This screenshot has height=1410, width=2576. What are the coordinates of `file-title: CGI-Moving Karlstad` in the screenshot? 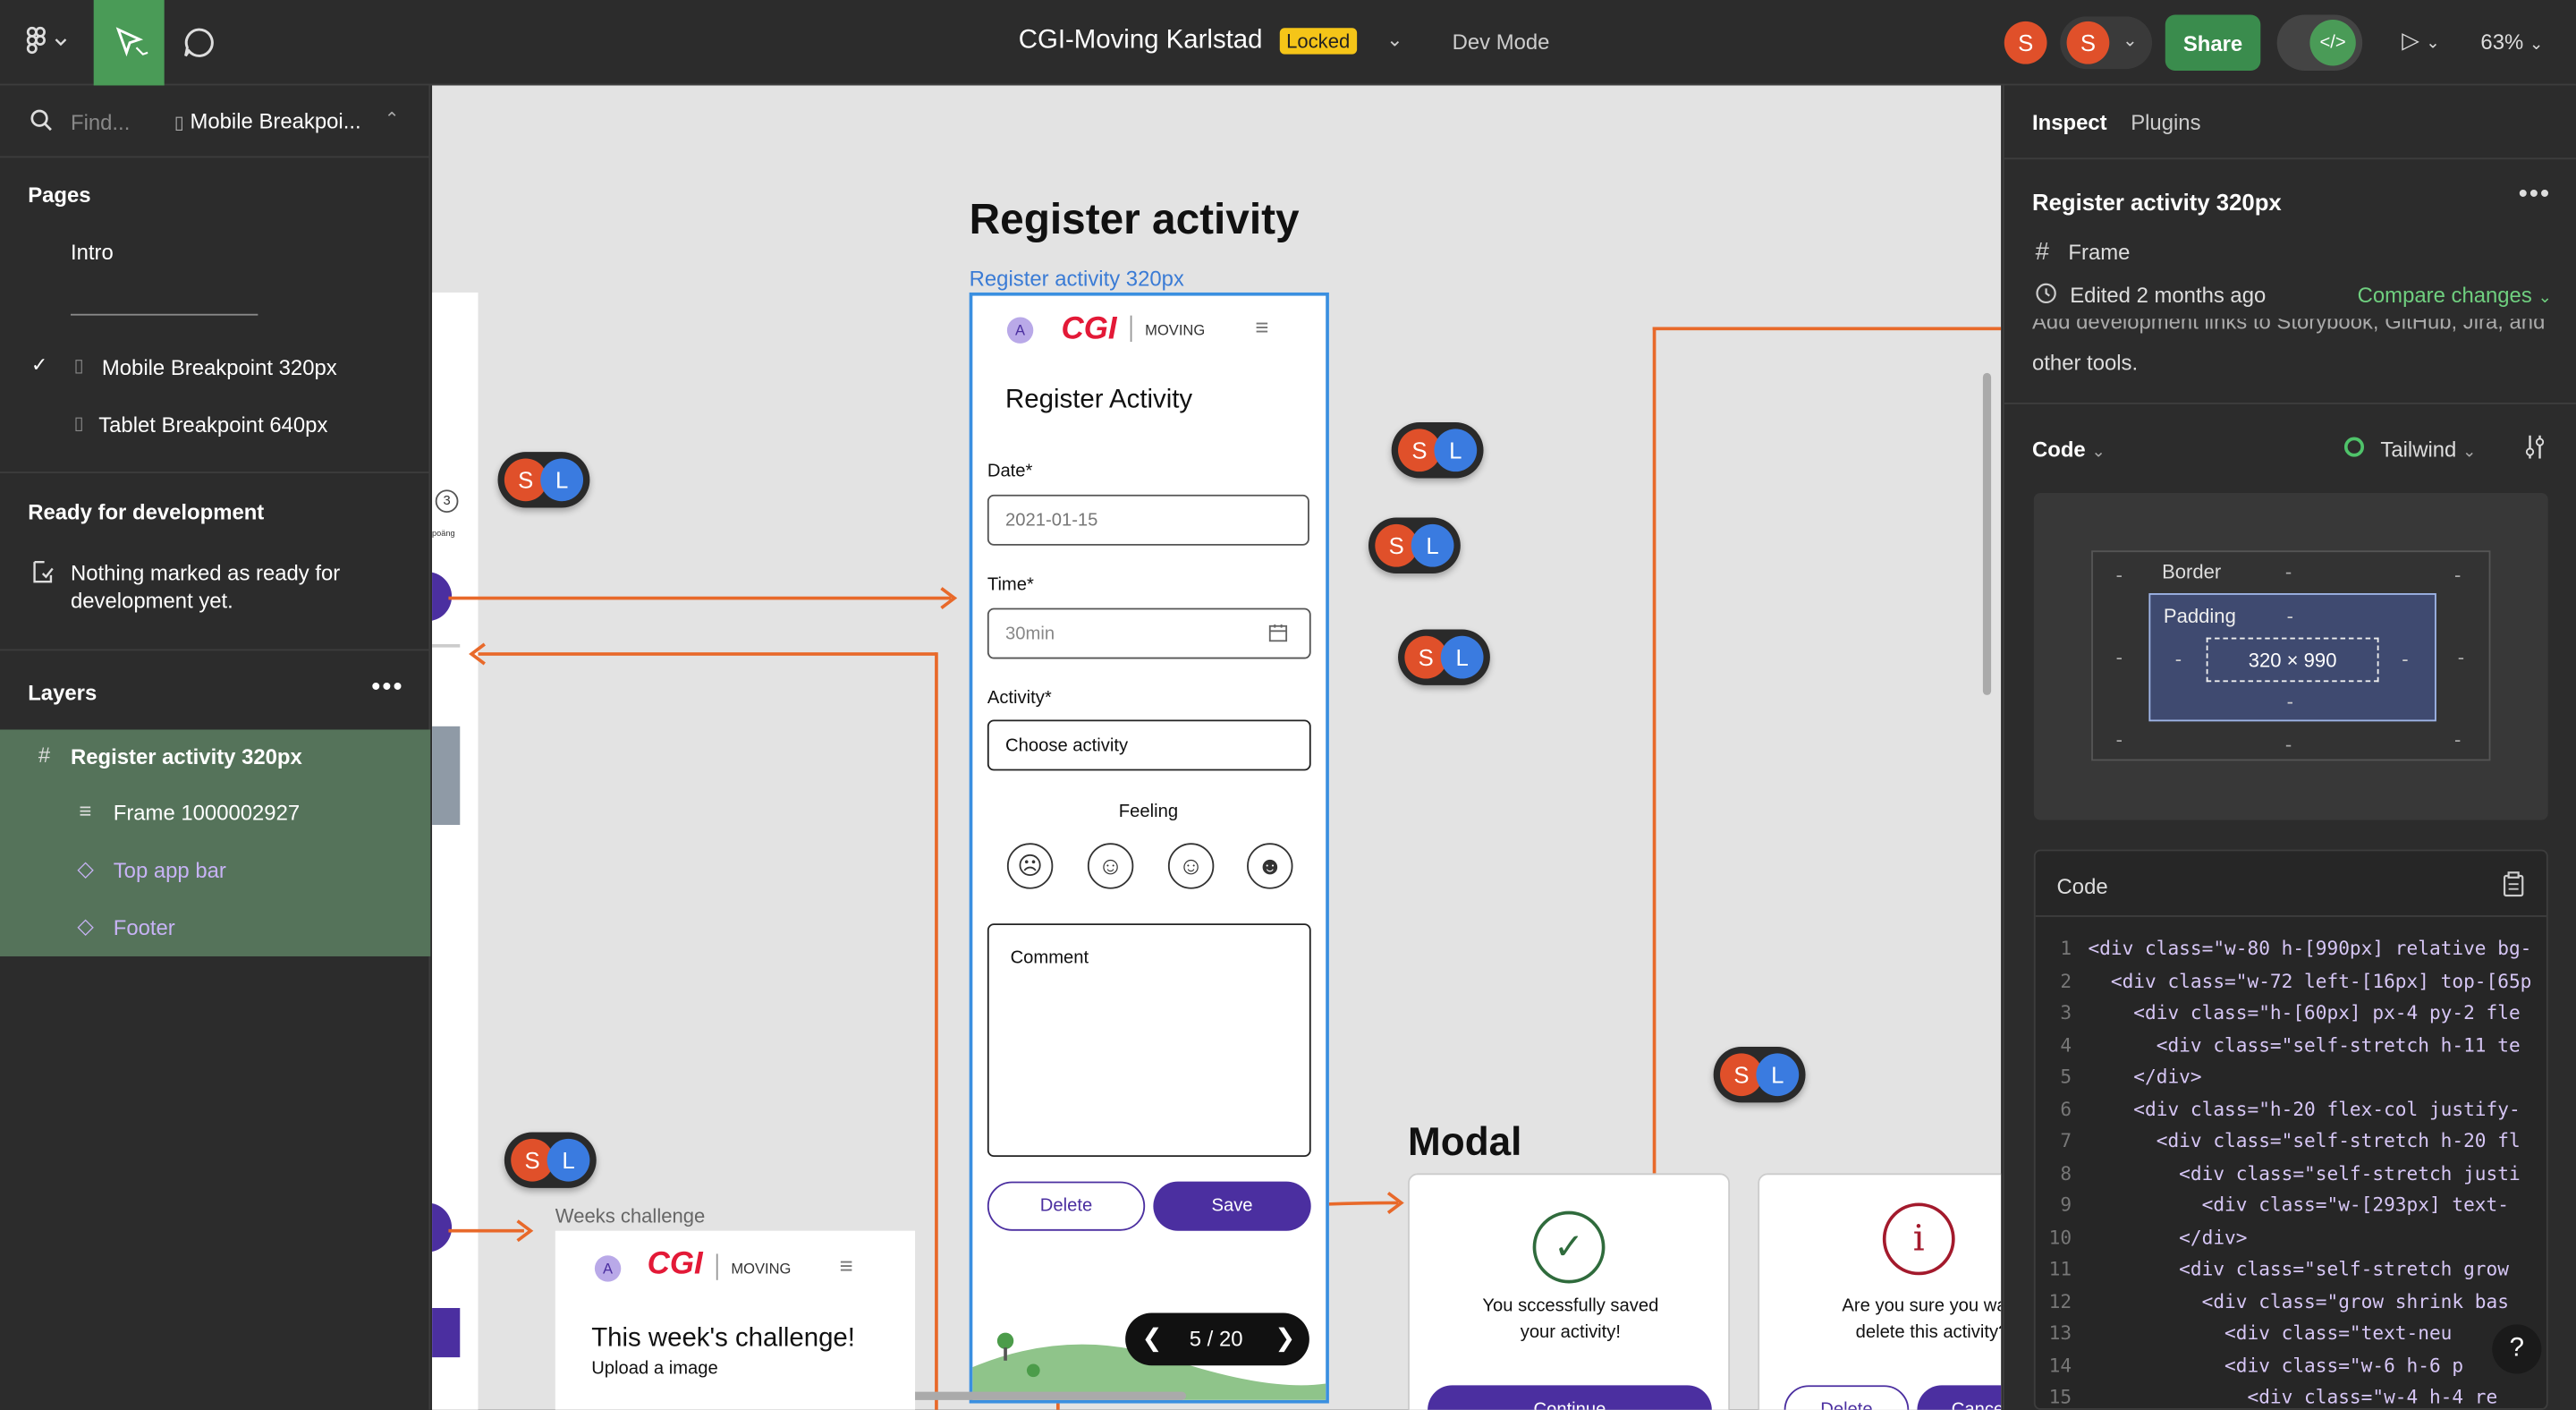 It's located at (1141, 41).